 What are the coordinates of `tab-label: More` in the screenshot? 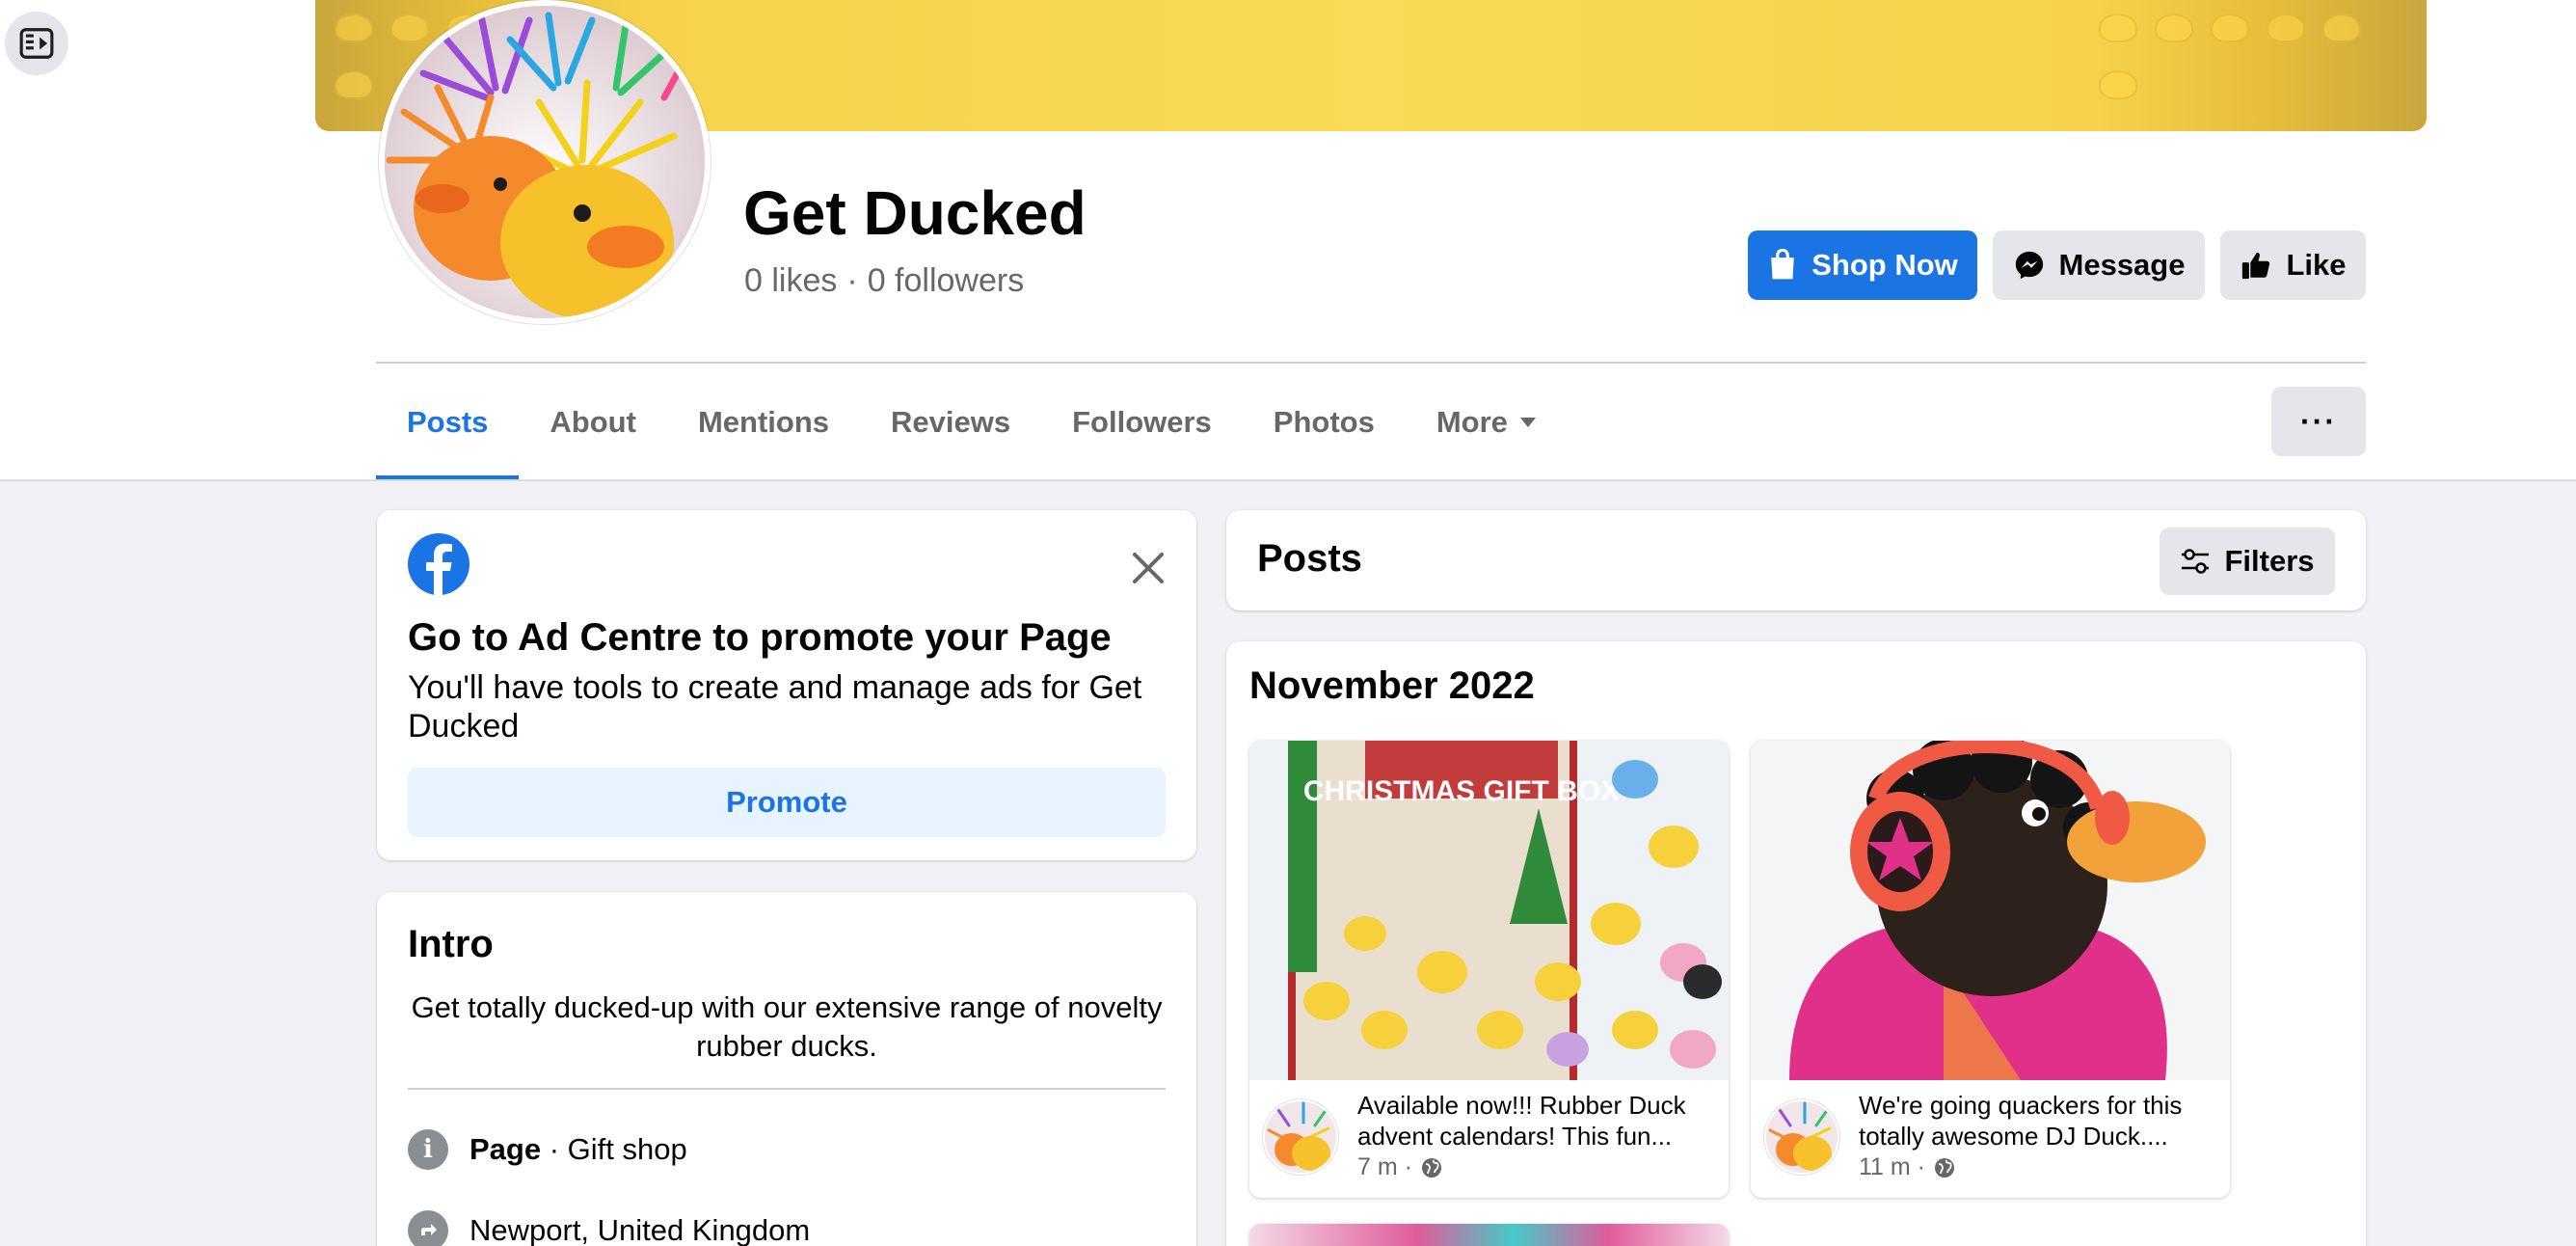 It's located at (1472, 421).